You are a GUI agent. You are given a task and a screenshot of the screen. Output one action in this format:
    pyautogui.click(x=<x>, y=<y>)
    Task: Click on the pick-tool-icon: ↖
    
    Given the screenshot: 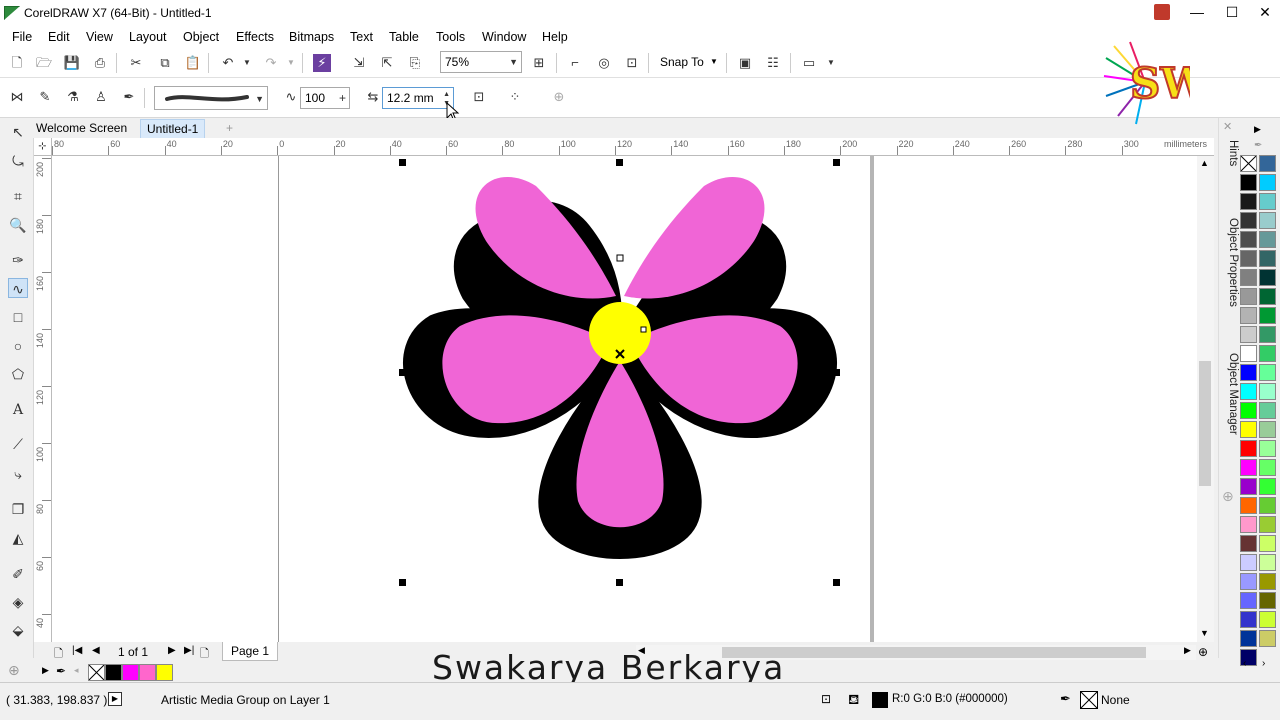 What is the action you would take?
    pyautogui.click(x=18, y=132)
    